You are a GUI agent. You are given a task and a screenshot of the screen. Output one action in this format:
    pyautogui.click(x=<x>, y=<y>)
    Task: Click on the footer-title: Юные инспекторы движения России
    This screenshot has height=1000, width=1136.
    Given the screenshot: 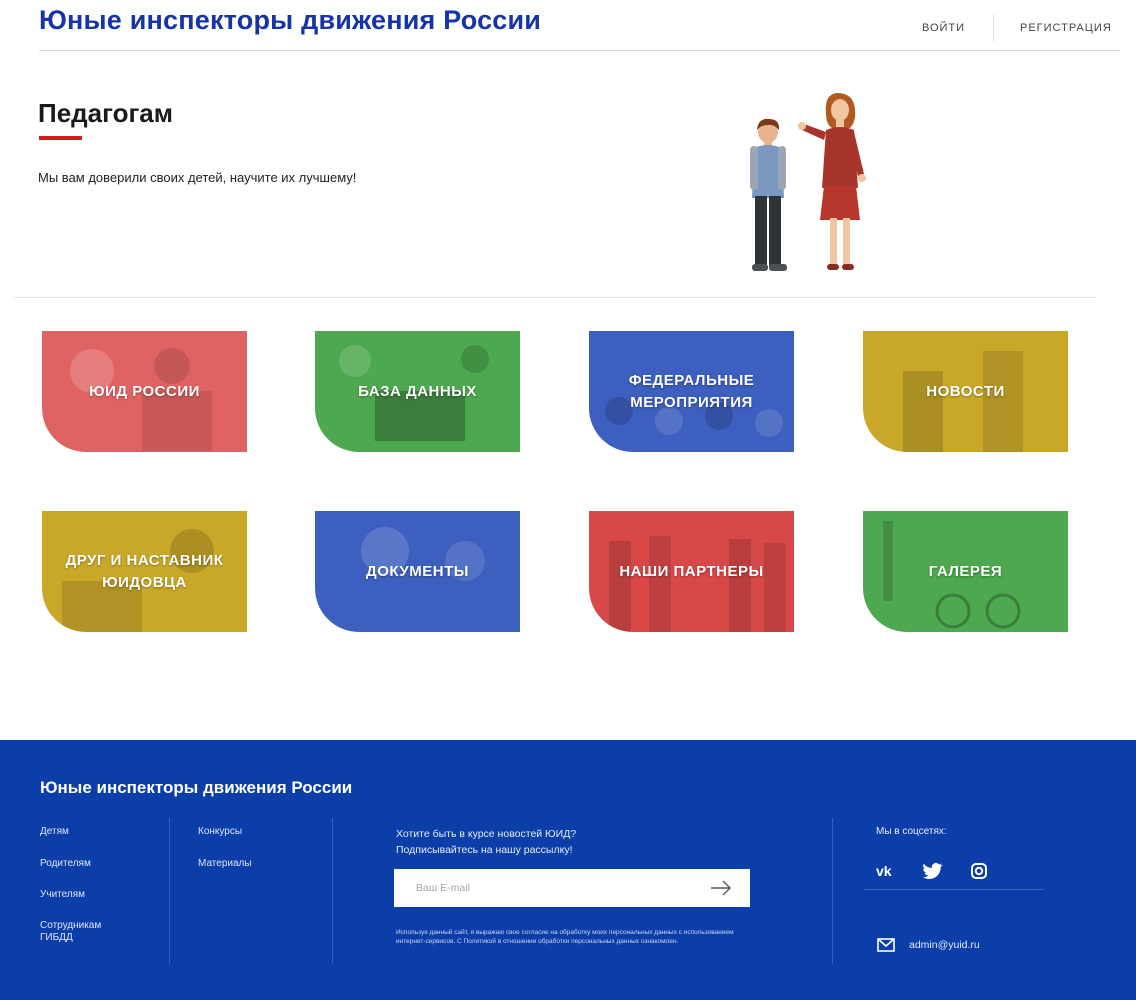 What is the action you would take?
    pyautogui.click(x=196, y=787)
    